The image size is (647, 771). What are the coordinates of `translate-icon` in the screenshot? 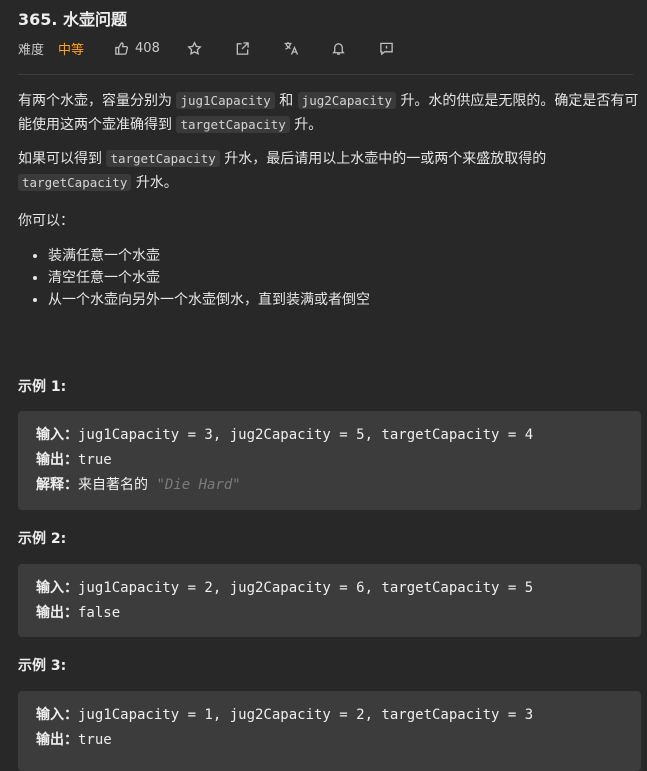 It's located at (291, 48).